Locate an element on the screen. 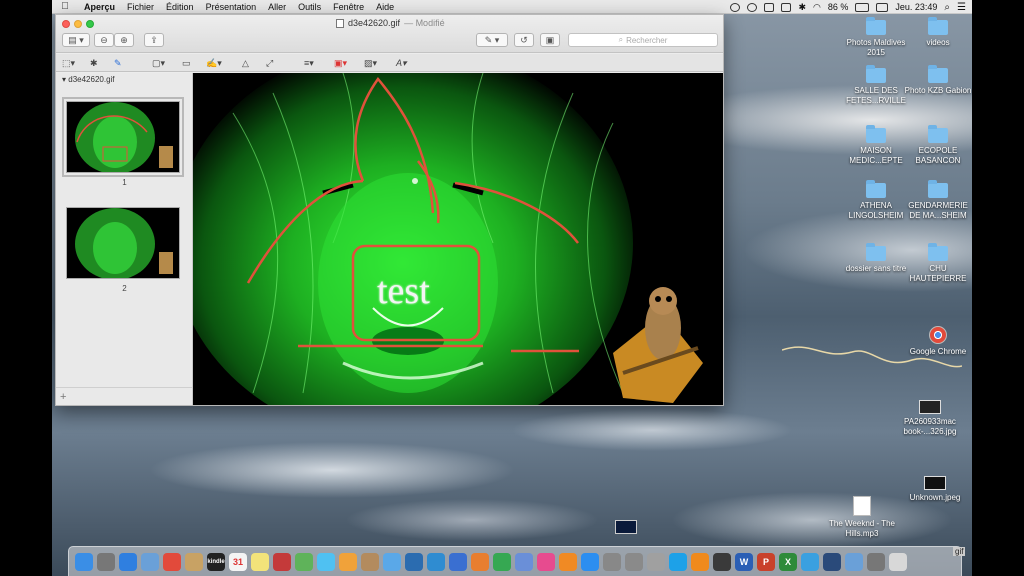 The width and height of the screenshot is (1024, 576). toolbox-button: ▣ is located at coordinates (550, 40).